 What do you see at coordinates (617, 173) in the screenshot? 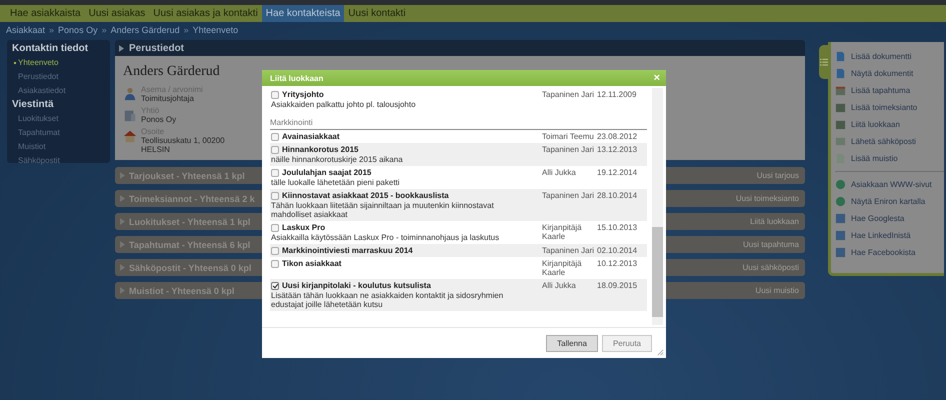
I see `date-text: 19.12.2014` at bounding box center [617, 173].